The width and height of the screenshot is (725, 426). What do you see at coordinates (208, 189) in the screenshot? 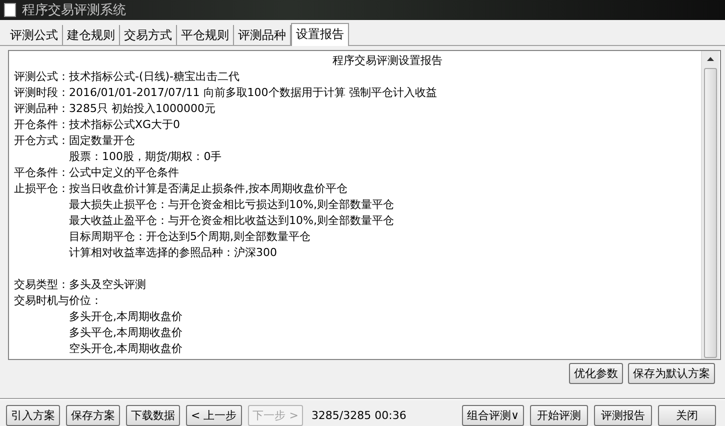
I see `field-value: 按当日收盘价计算是否满足止损条件,按本周期收盘价平仓` at bounding box center [208, 189].